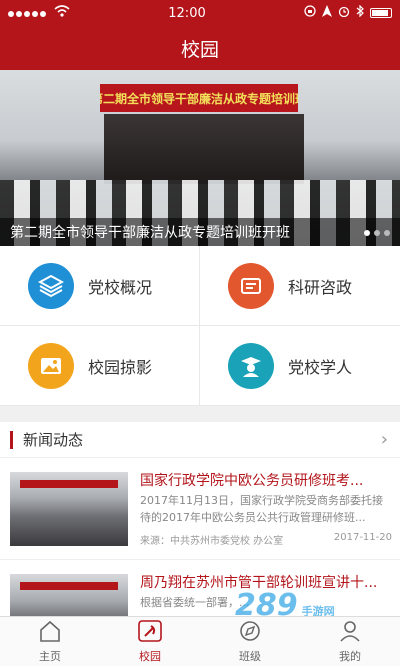  Describe the element at coordinates (250, 656) in the screenshot. I see `tab-label: 班级` at that location.